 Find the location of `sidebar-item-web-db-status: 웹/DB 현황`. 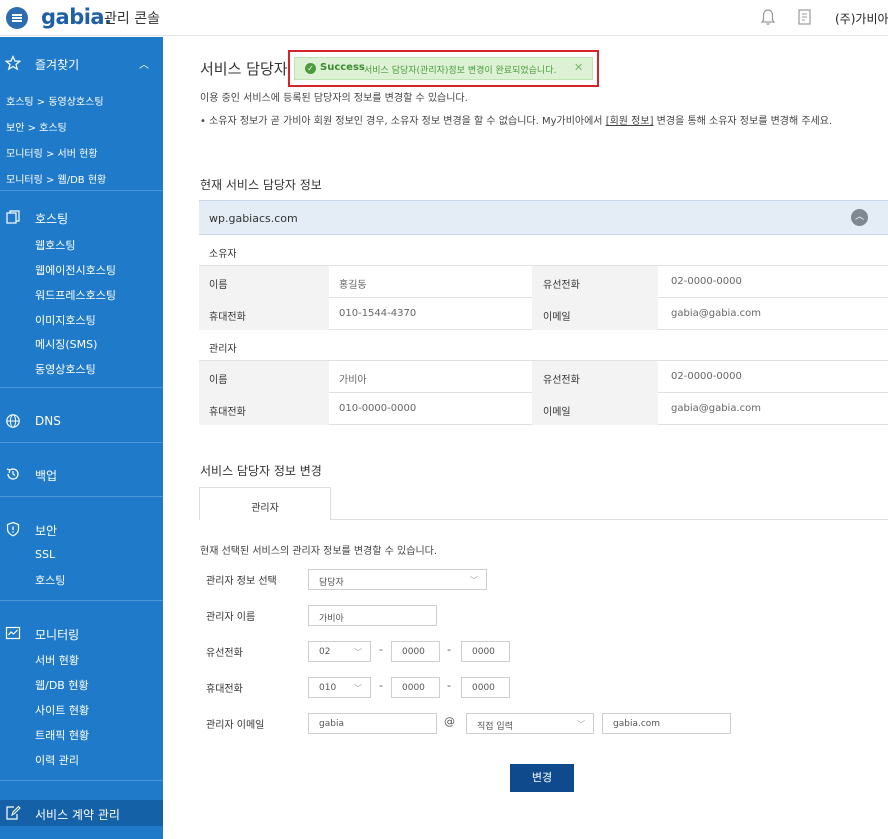

sidebar-item-web-db-status: 웹/DB 현황 is located at coordinates (62, 685).